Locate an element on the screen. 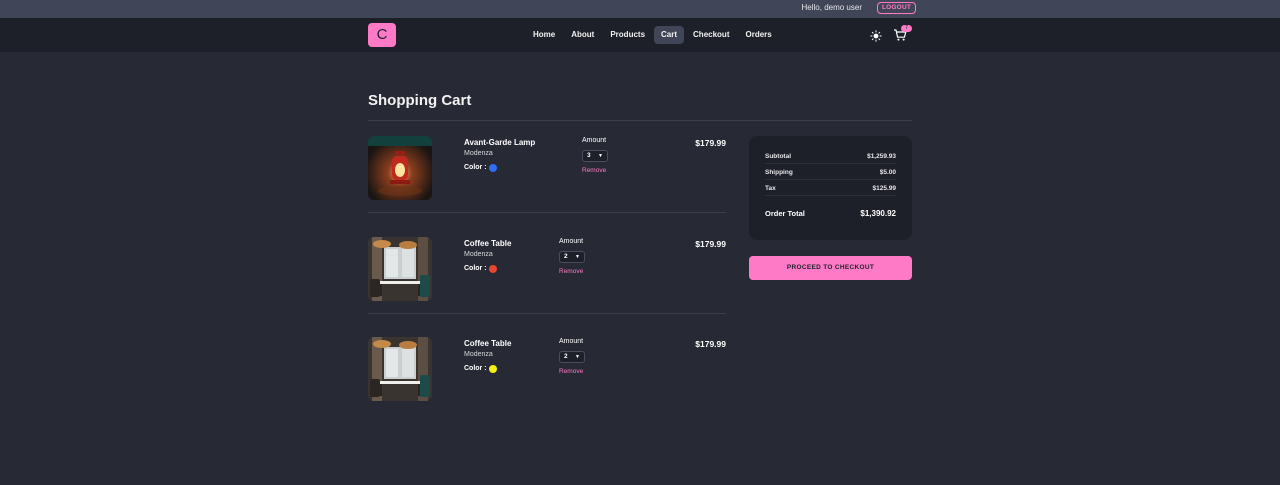 The image size is (1280, 485). product-name: Avant-Garde Lamp is located at coordinates (499, 142).